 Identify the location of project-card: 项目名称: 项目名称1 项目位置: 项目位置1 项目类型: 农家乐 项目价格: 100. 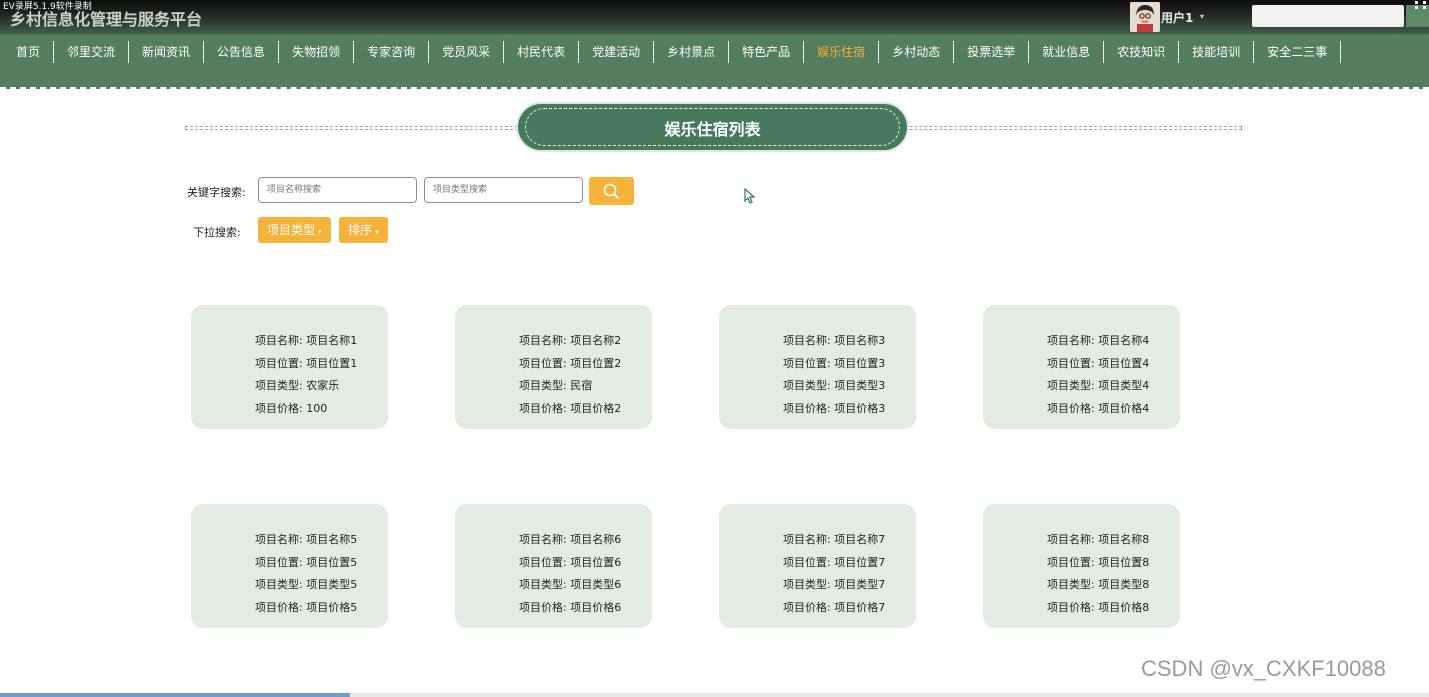
(289, 367).